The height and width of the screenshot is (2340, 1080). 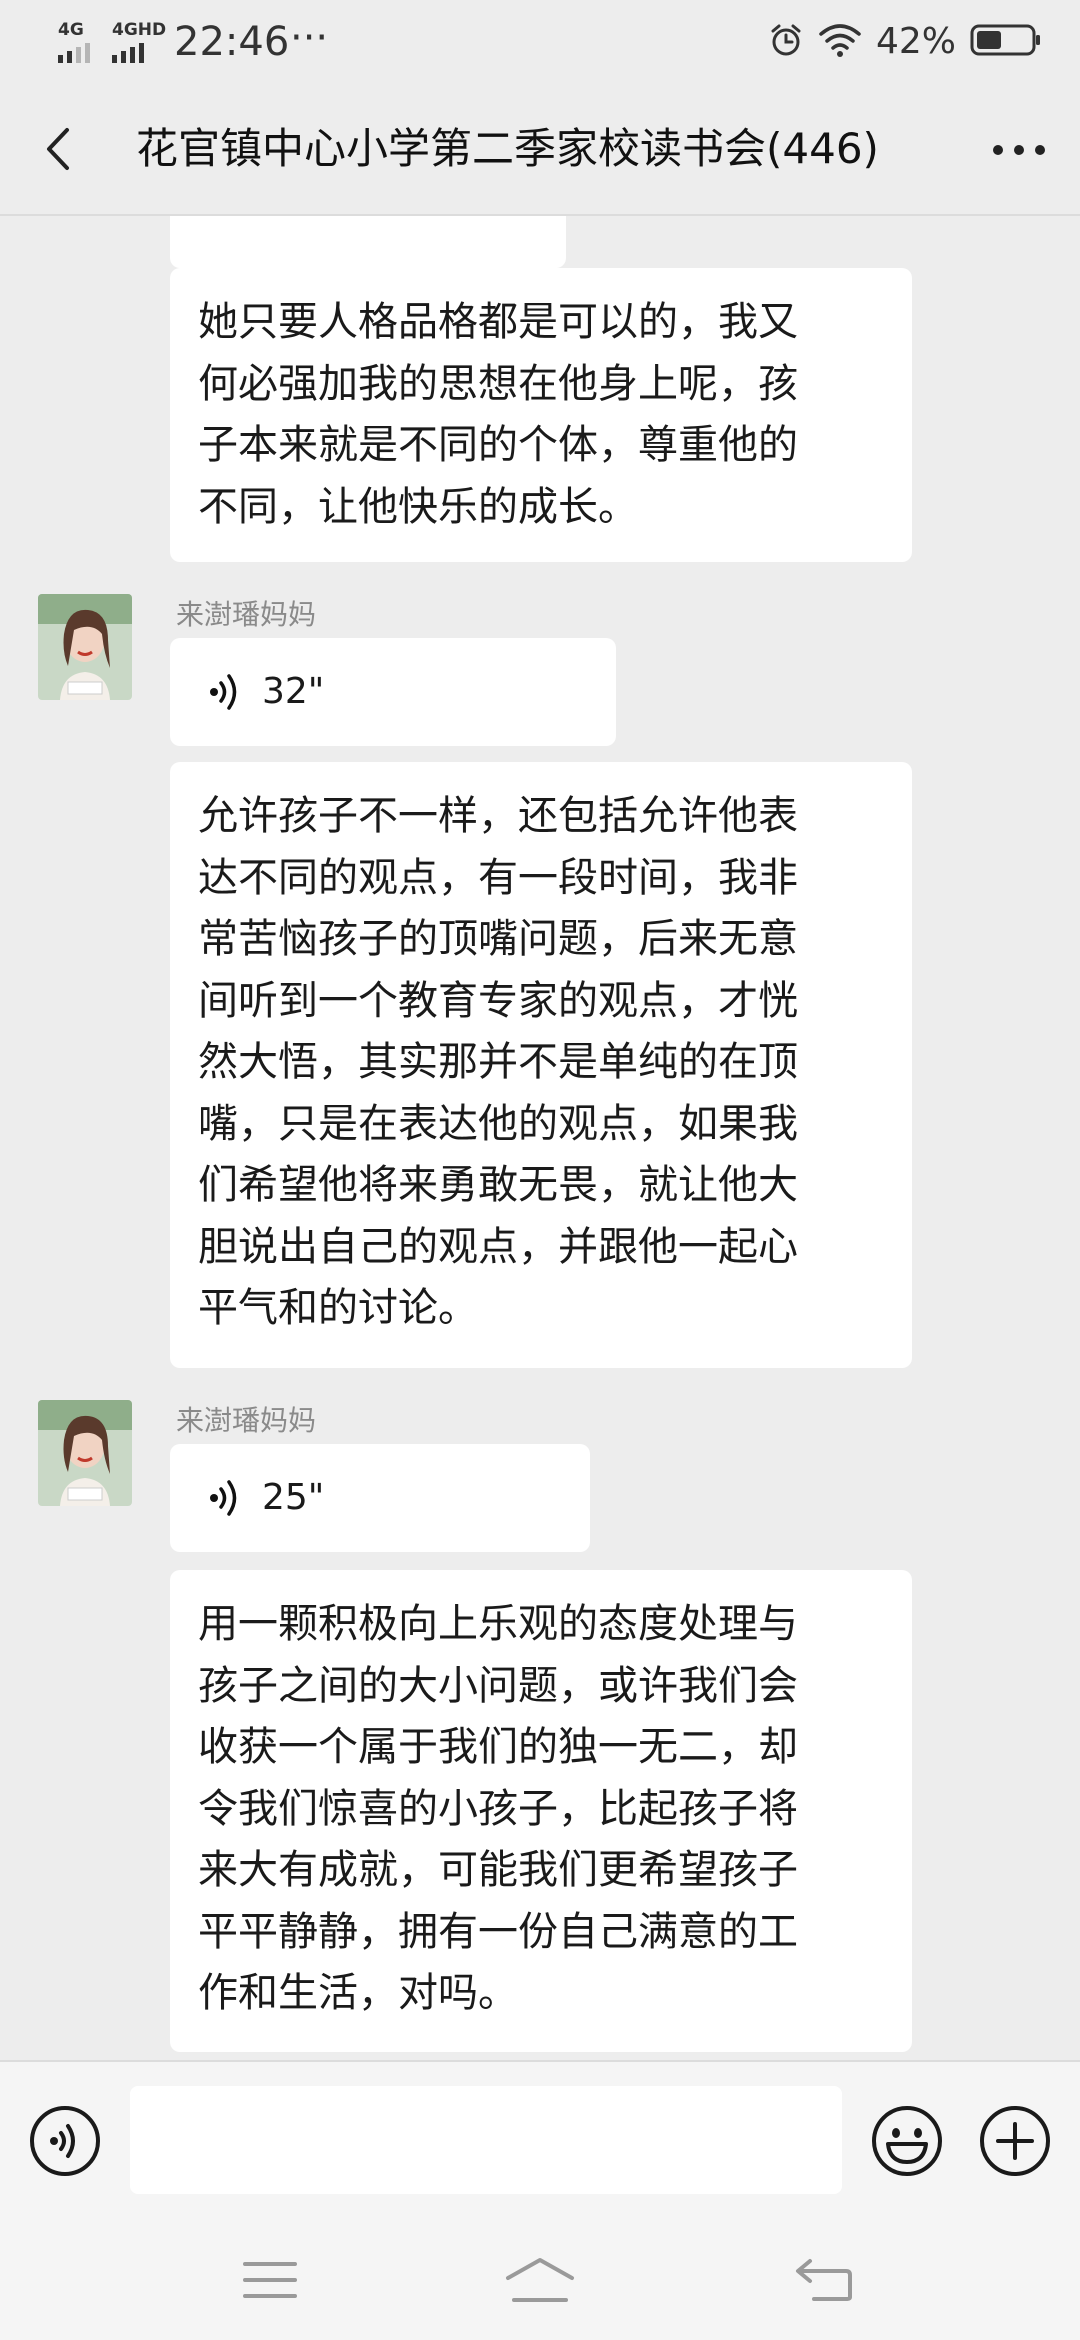 I want to click on input-bar, so click(x=540, y=2141).